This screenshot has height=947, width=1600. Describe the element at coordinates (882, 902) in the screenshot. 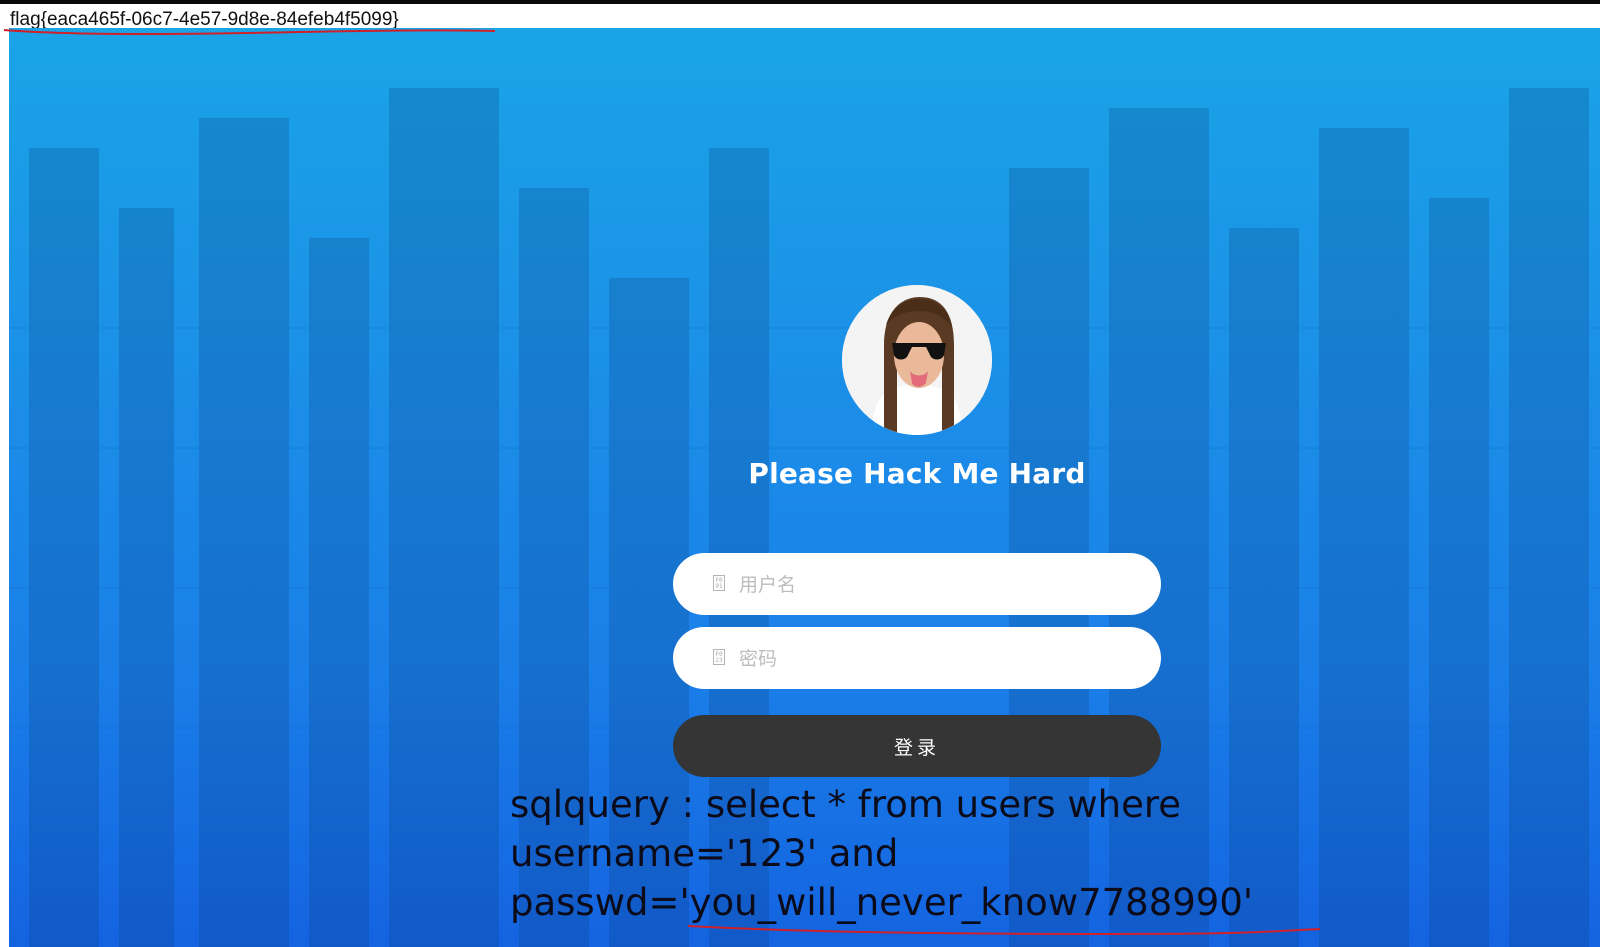

I see `sql-line-3: passwd='you_will_never_know7788990'` at that location.